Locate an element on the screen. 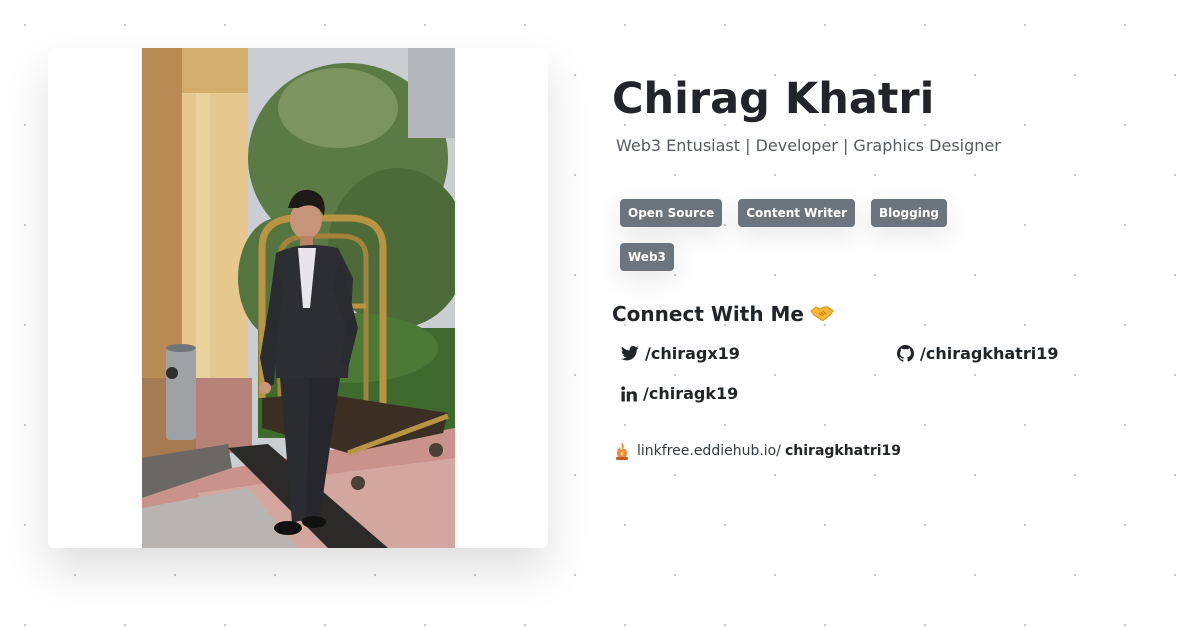  connect-heading-text: Connect With Me is located at coordinates (708, 314).